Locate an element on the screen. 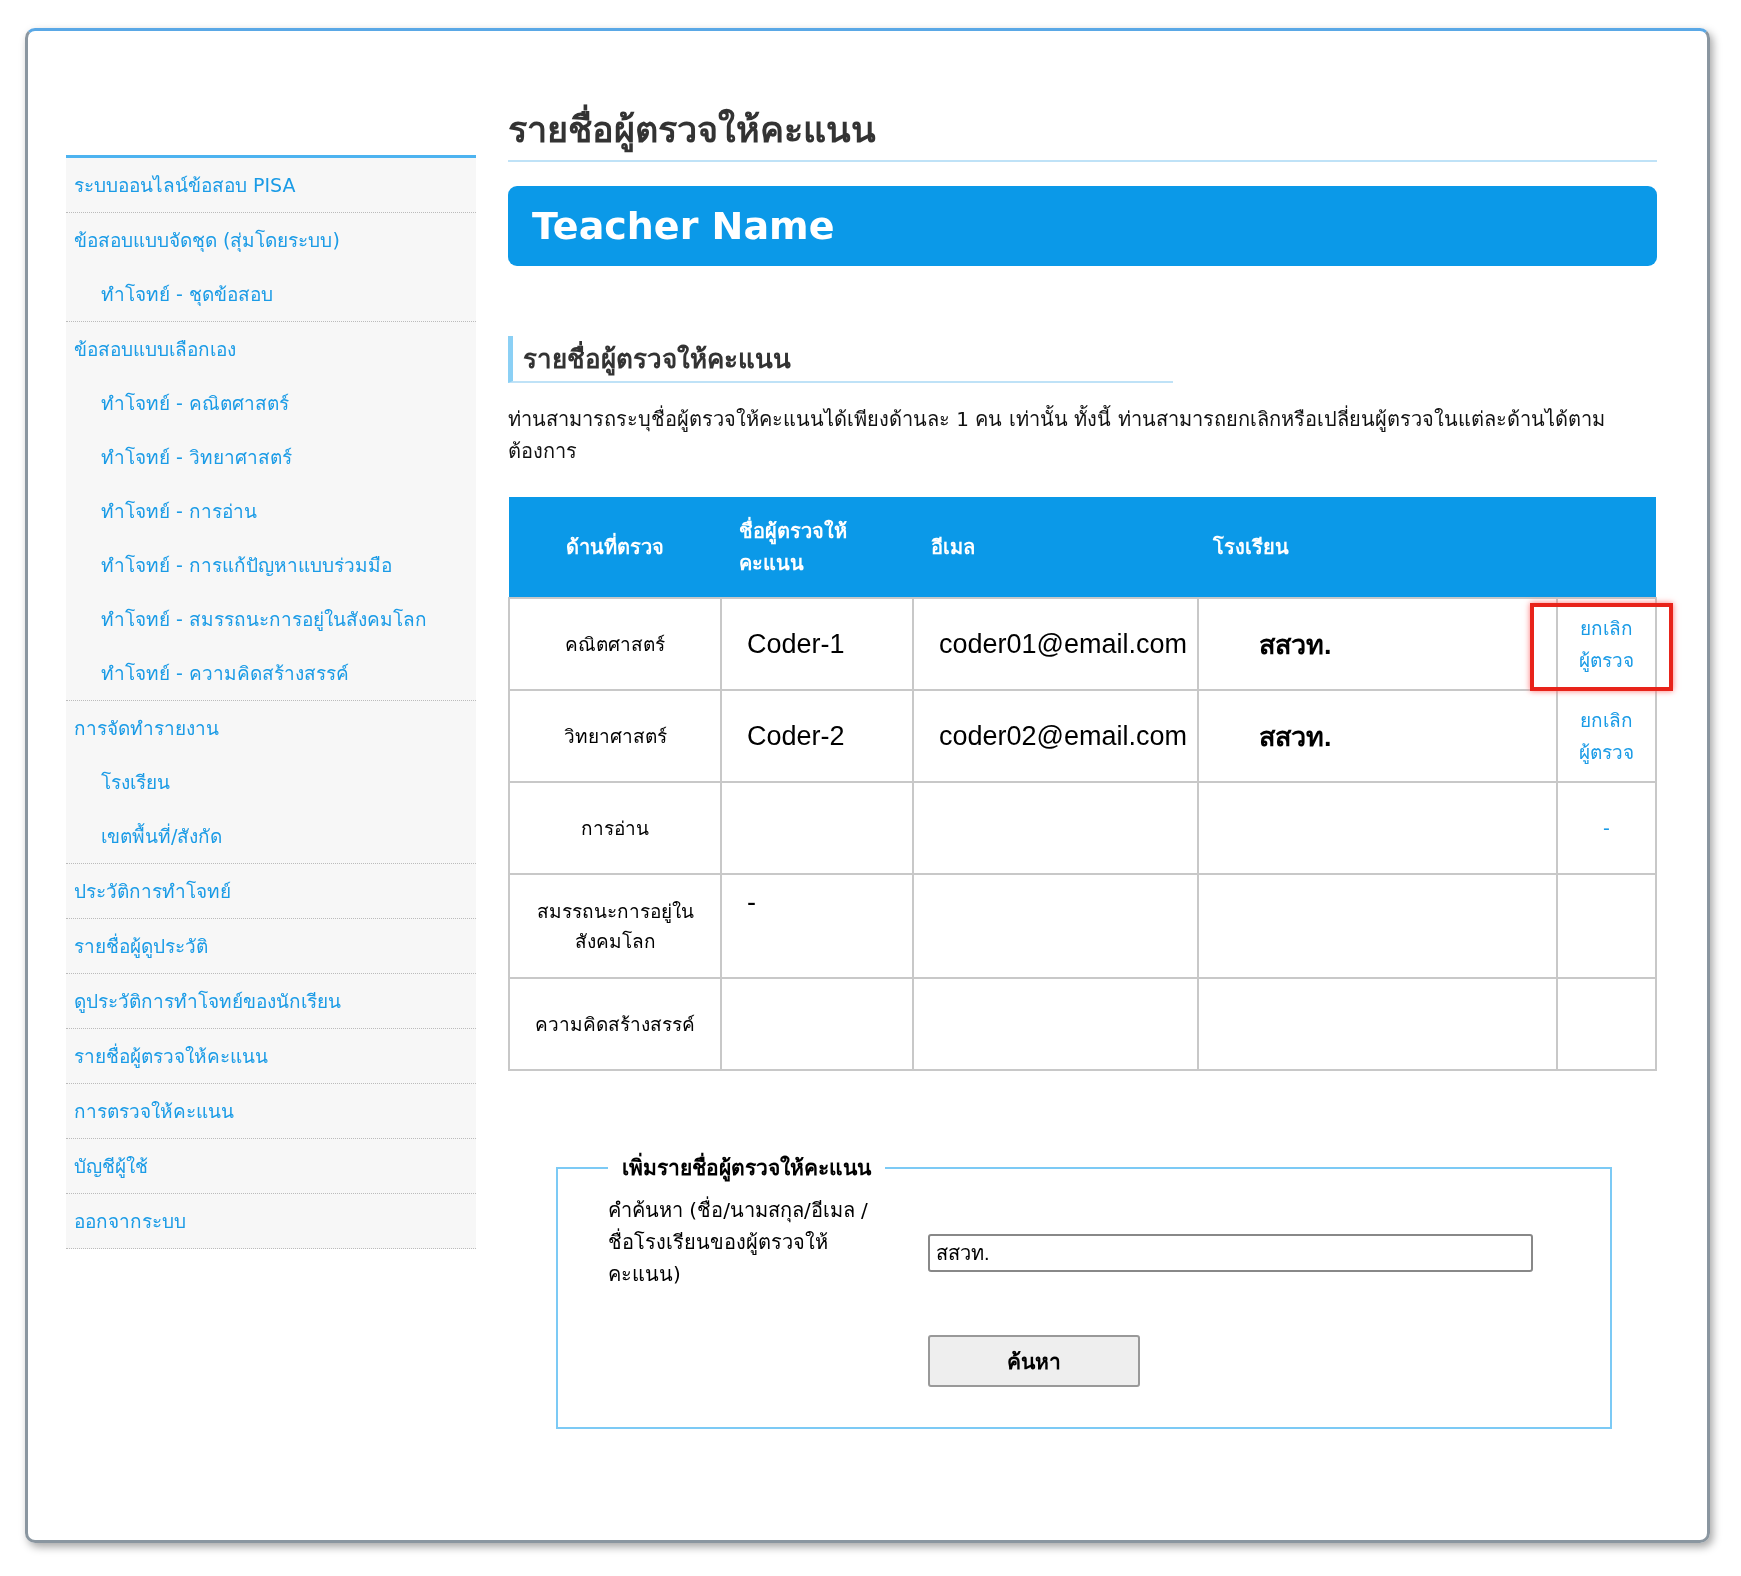 This screenshot has height=1576, width=1741. sidebar-item: ออกจากระบบ is located at coordinates (271, 1221).